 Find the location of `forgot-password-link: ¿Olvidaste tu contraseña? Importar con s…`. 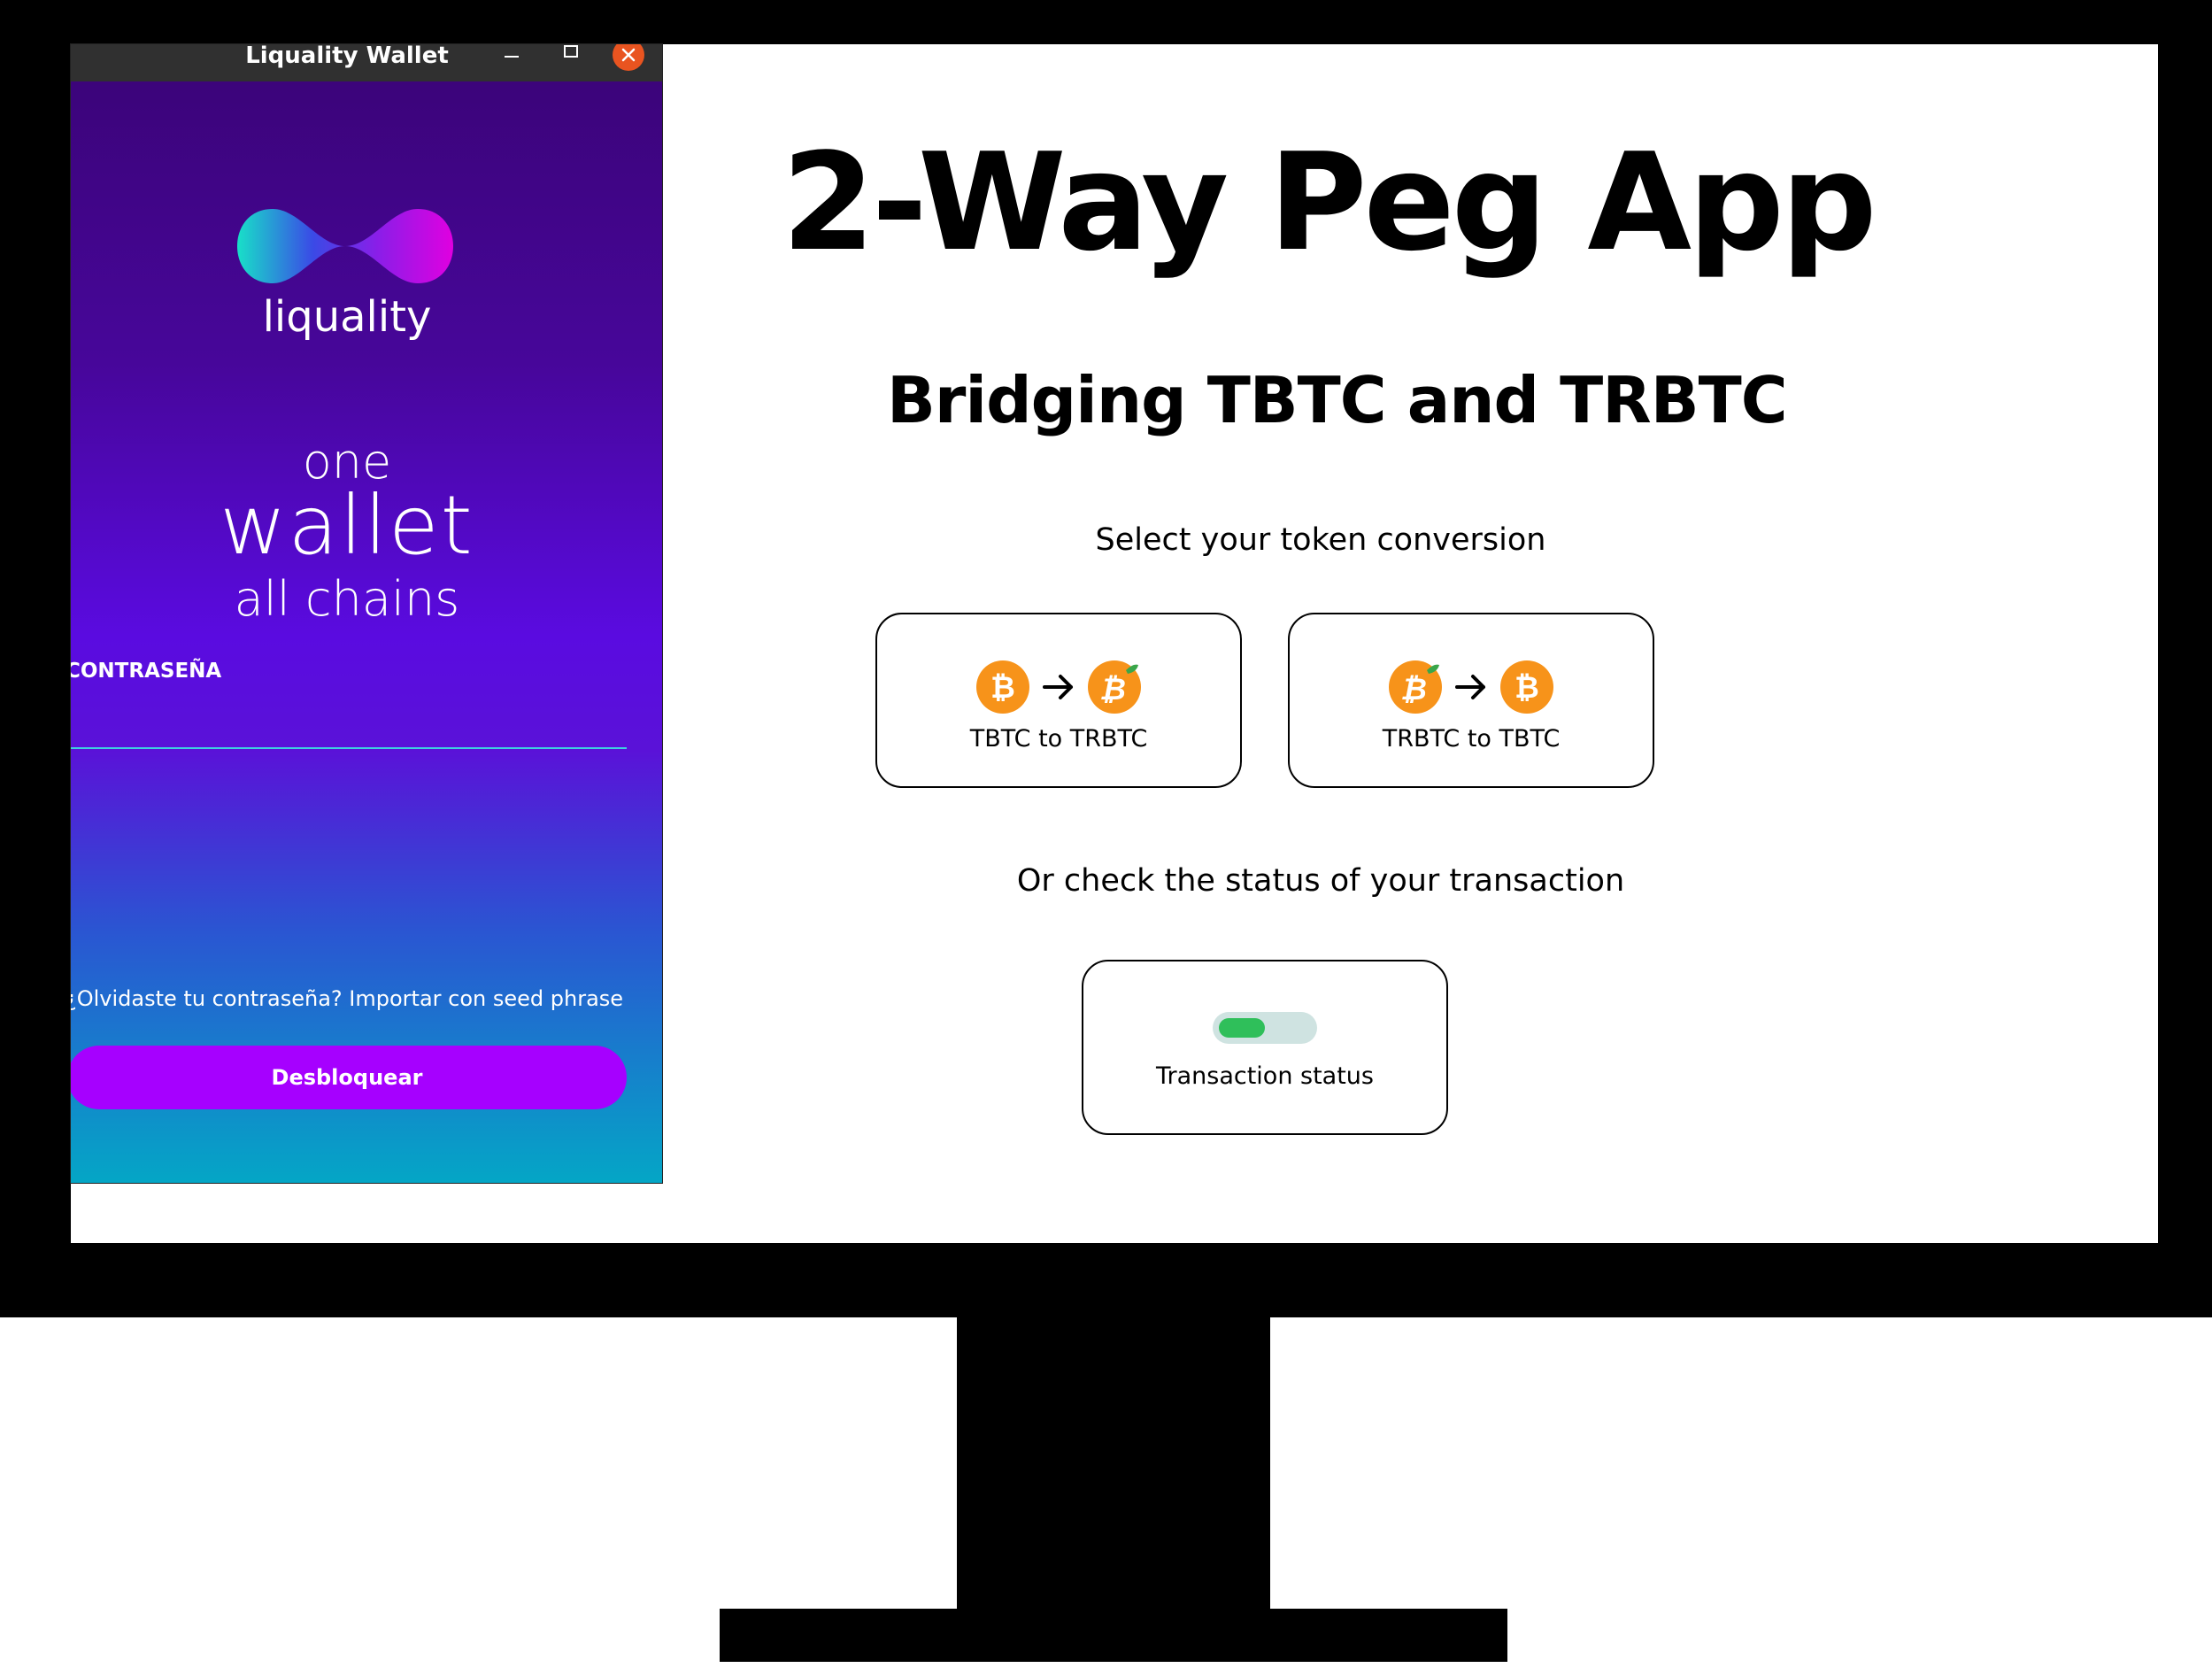

forgot-password-link: ¿Olvidaste tu contraseña? Importar con s… is located at coordinates (347, 999).